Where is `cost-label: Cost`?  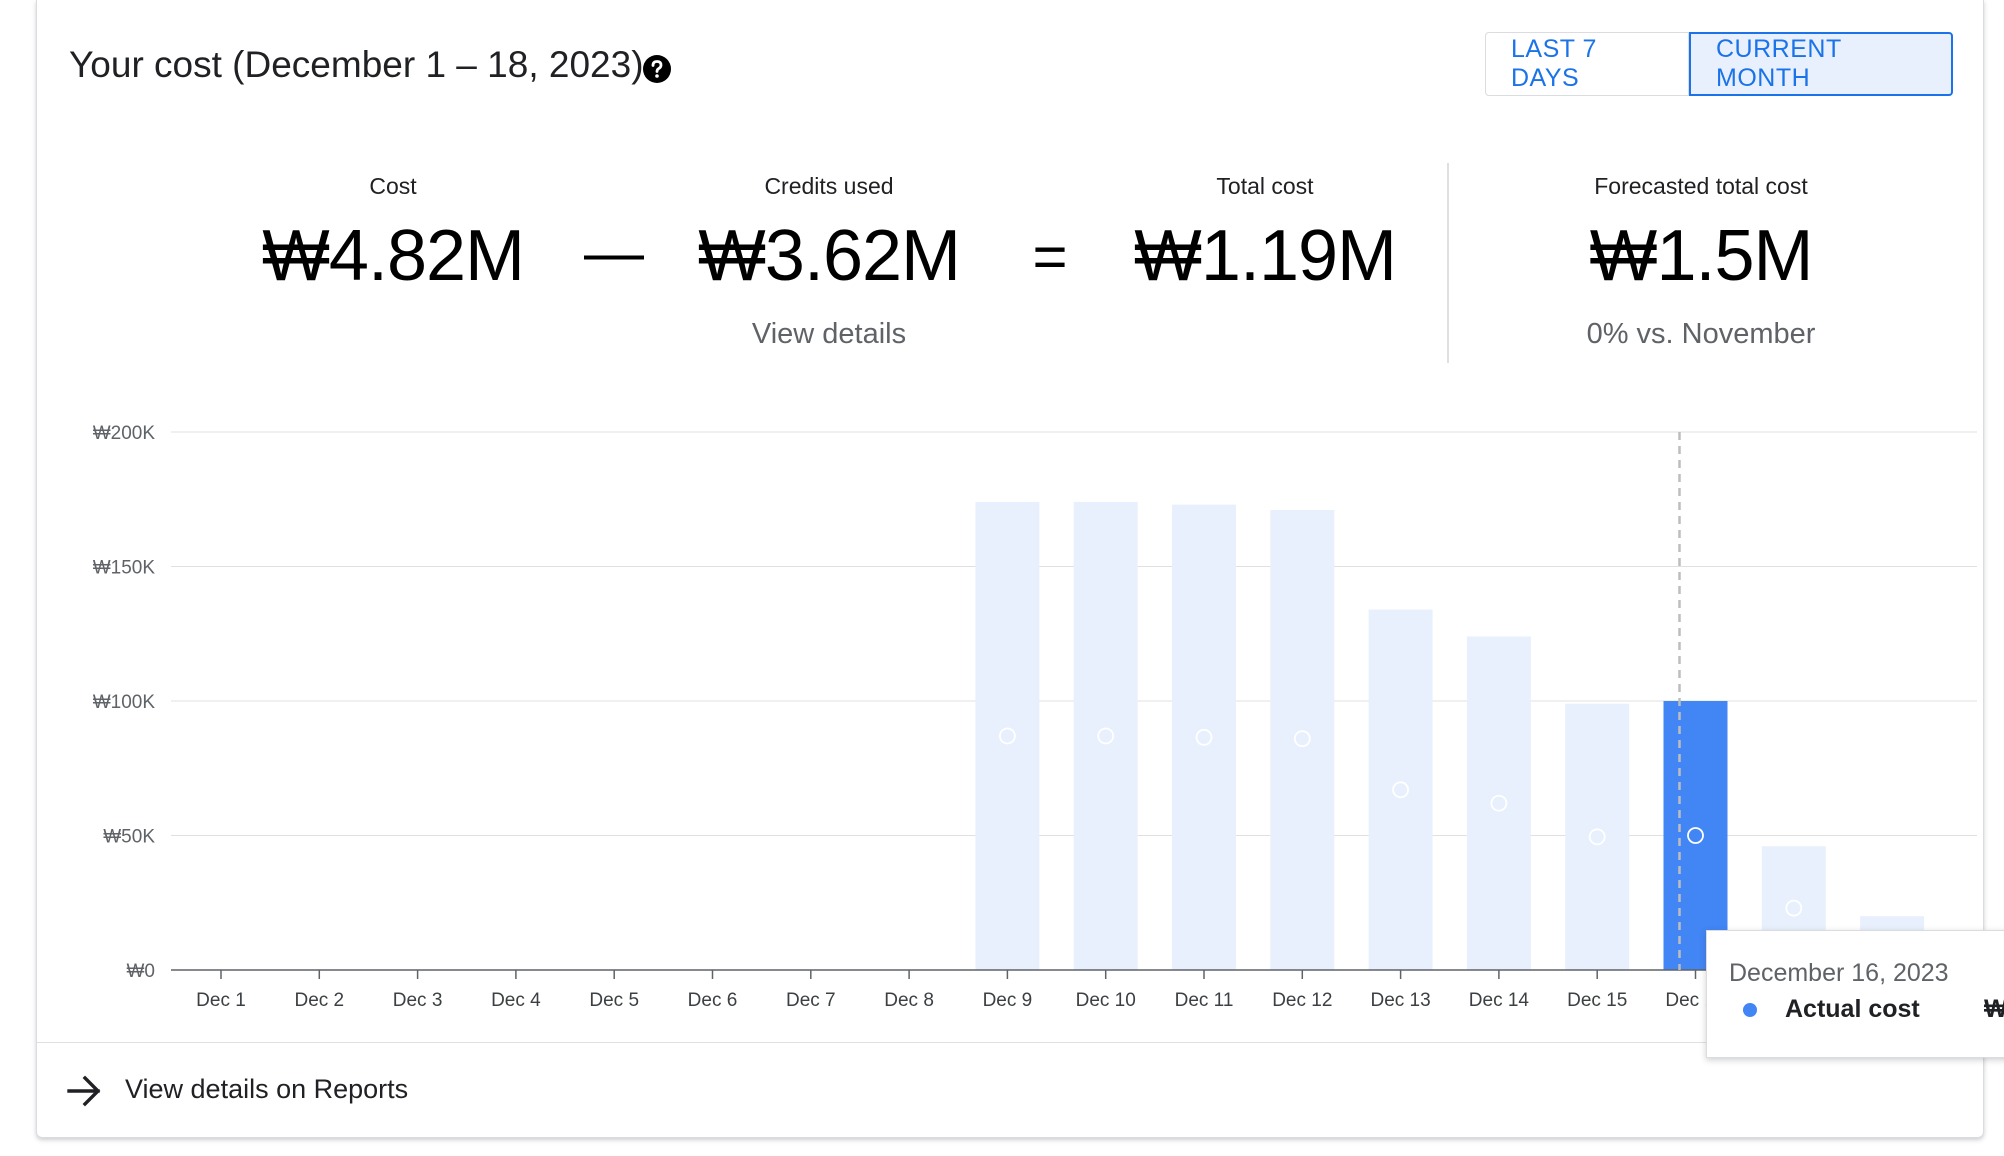
cost-label: Cost is located at coordinates (393, 186).